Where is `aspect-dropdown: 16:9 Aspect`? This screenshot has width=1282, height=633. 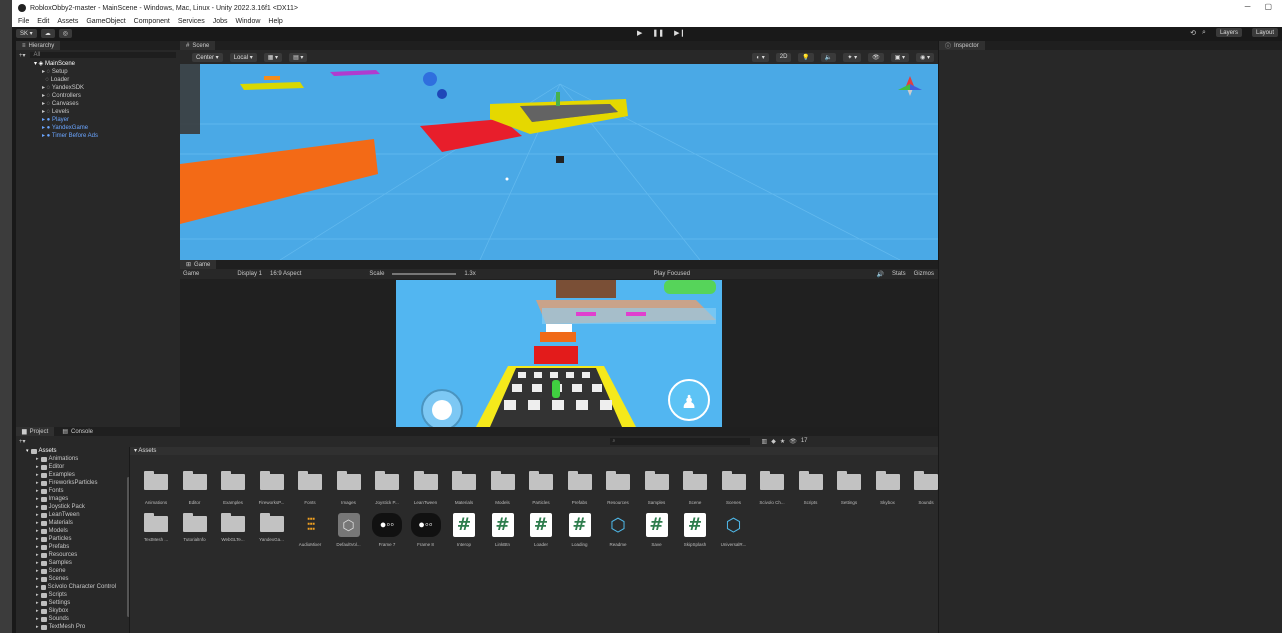 aspect-dropdown: 16:9 Aspect is located at coordinates (285, 274).